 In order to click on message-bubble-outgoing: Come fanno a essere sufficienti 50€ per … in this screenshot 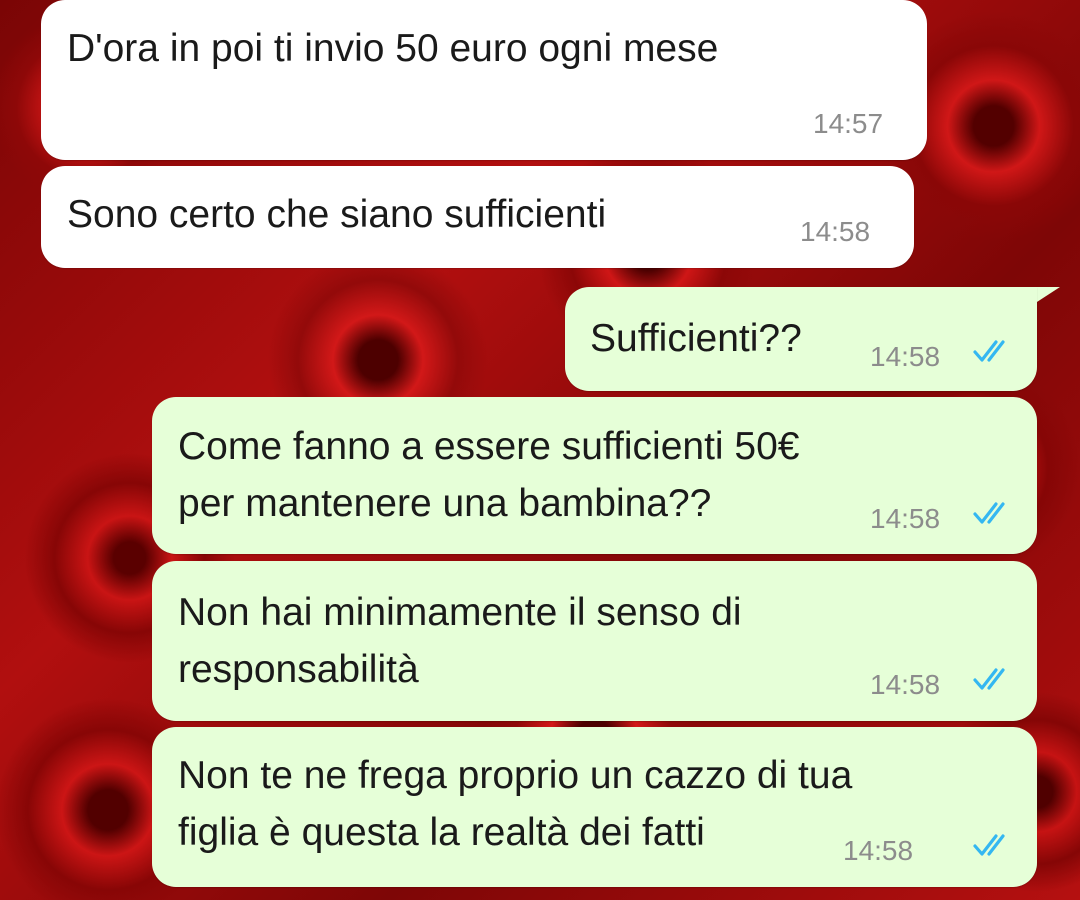, I will do `click(594, 475)`.